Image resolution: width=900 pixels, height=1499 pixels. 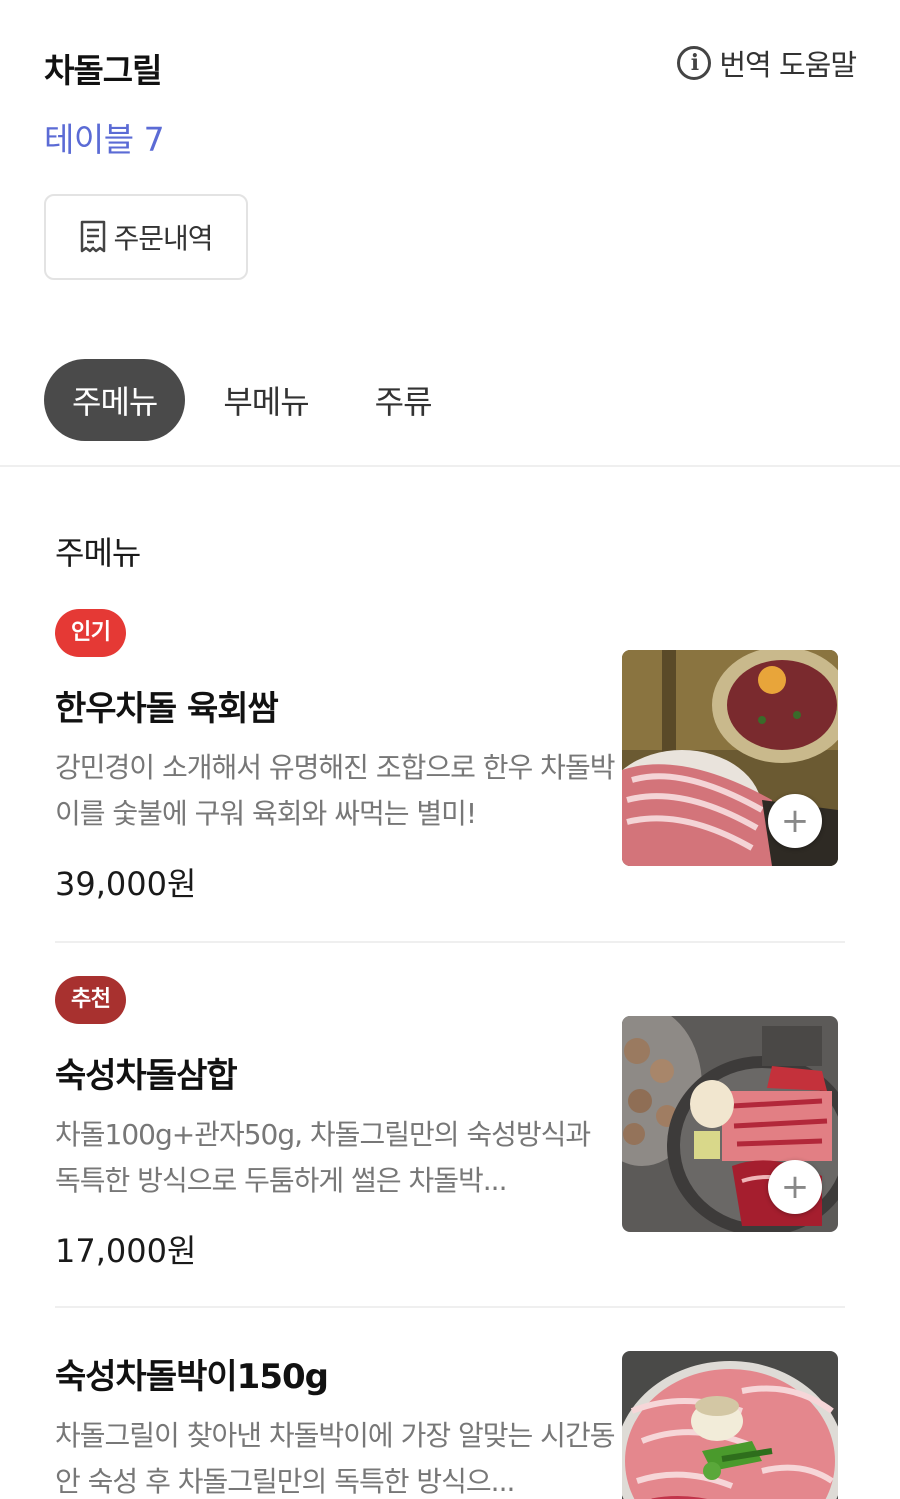 I want to click on table-name: 테이블 7, so click(x=104, y=139).